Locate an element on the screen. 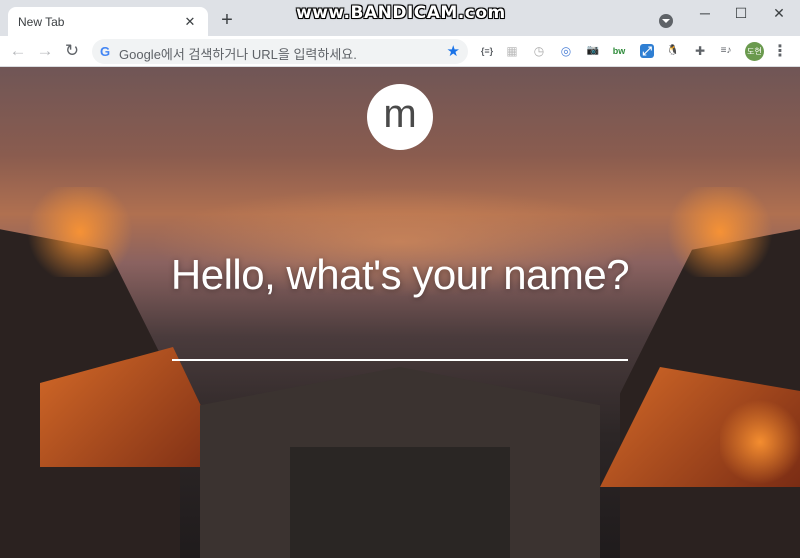  reload-button: ↻ is located at coordinates (72, 51).